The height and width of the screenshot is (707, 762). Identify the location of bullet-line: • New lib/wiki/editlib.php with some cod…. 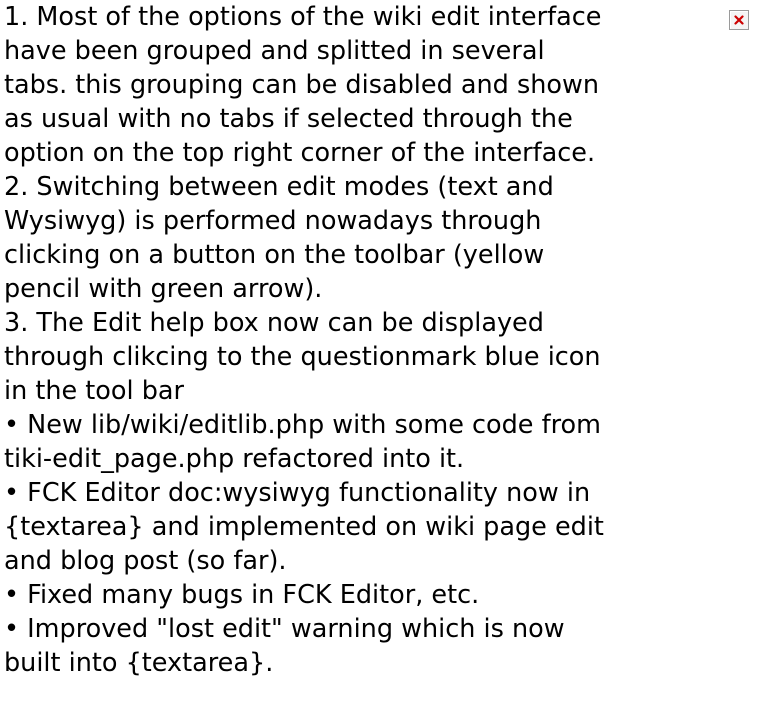
(302, 425).